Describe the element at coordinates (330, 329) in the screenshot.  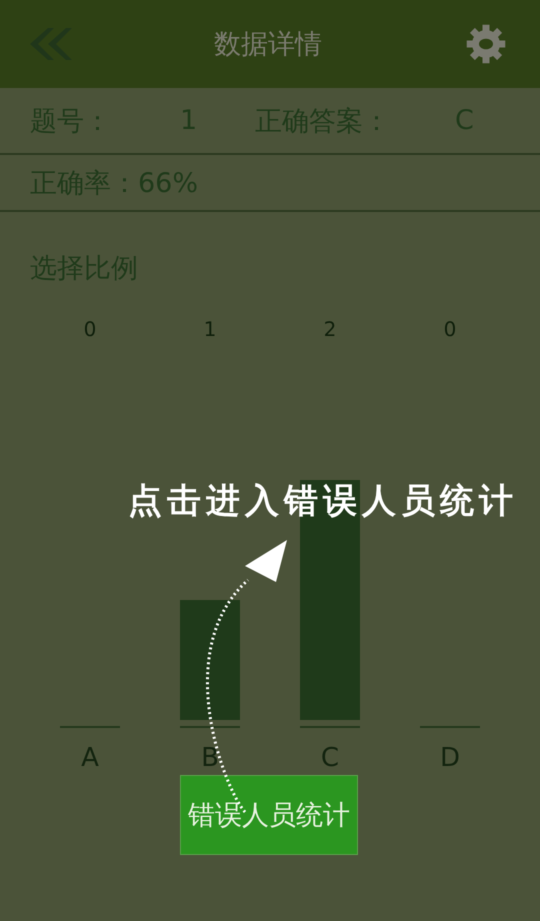
I see `value-label: 2` at that location.